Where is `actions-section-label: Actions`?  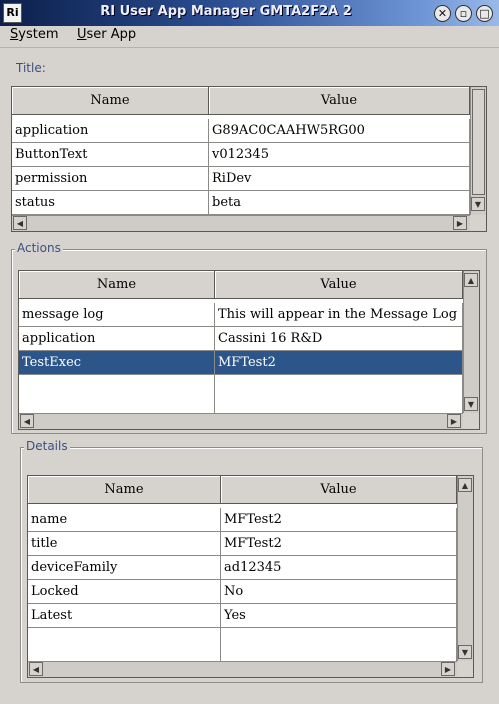 actions-section-label: Actions is located at coordinates (39, 248).